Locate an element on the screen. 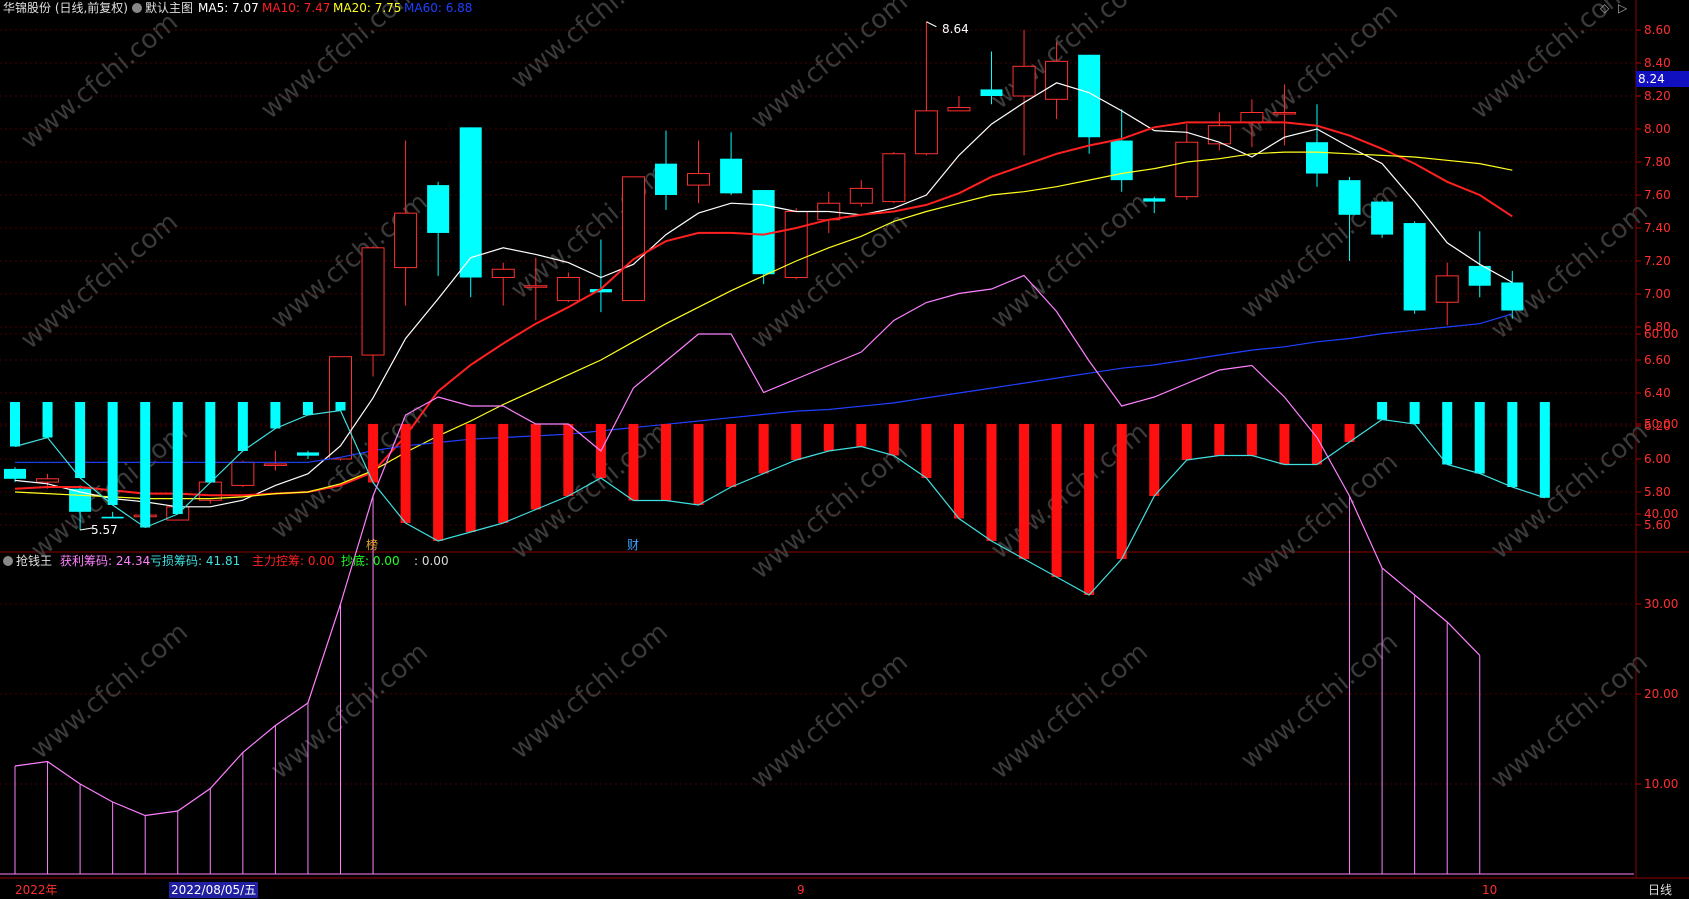 The width and height of the screenshot is (1689, 899). watermark-4: www.cfchi.com is located at coordinates (1069, 57).